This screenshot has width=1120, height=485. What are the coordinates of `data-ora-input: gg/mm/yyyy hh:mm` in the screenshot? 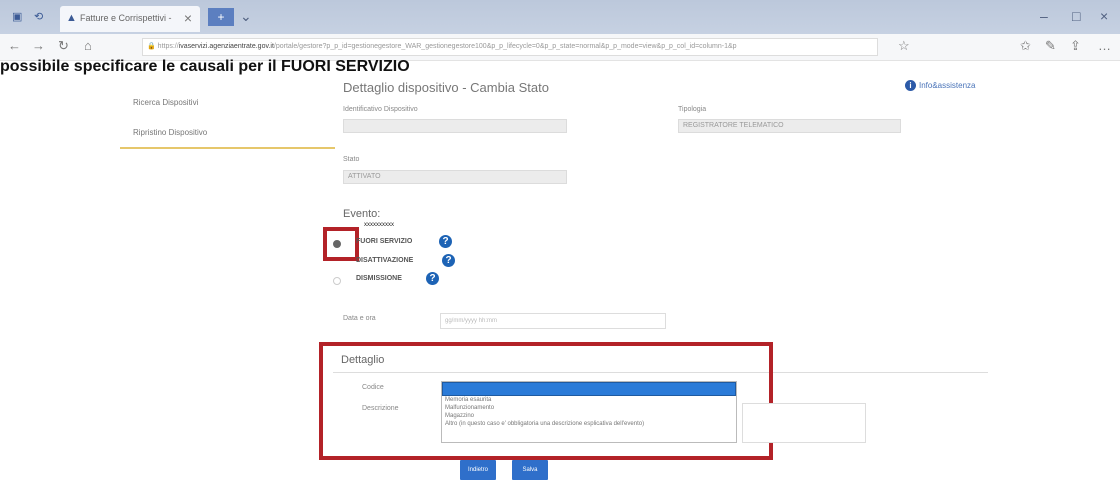 It's located at (553, 321).